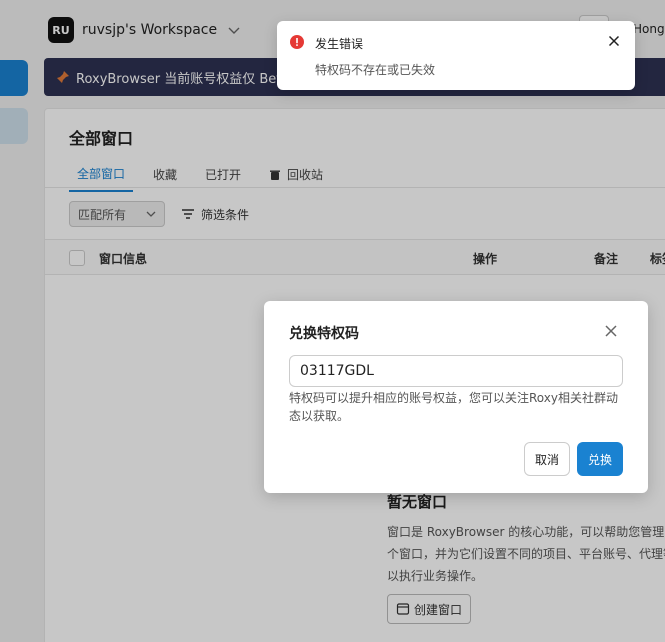  Describe the element at coordinates (453, 407) in the screenshot. I see `redeem-hint-text: 特权码可以提升相应的账号权益，您可以关注Roxy相关社群动态以获取。` at that location.